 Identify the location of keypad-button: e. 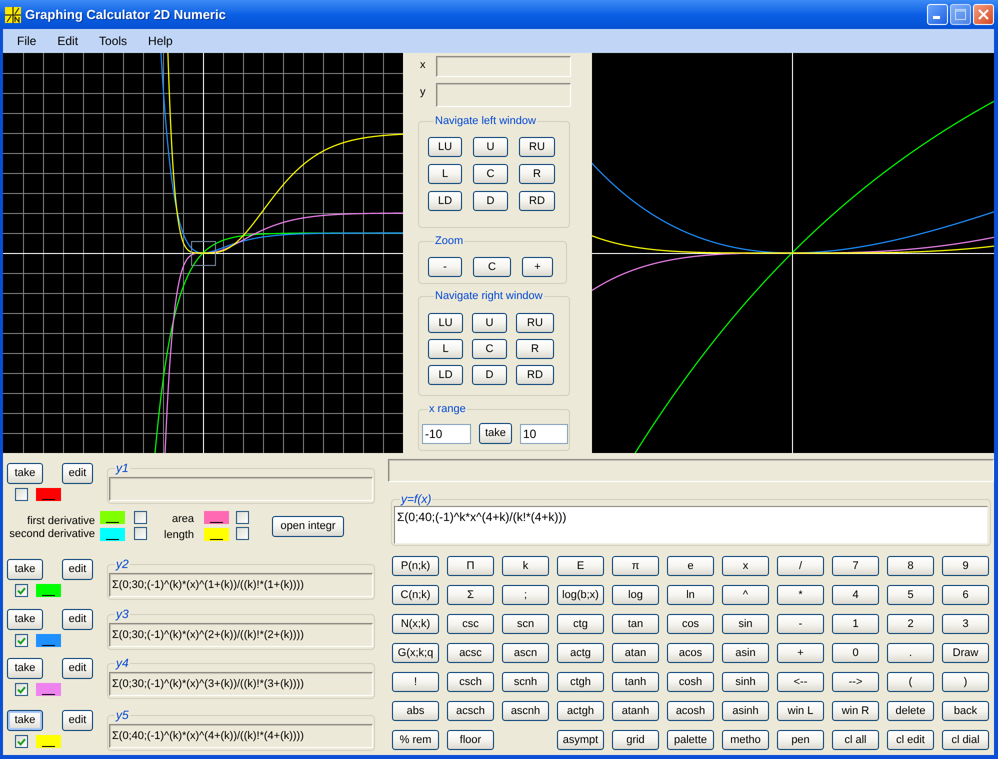
(690, 566).